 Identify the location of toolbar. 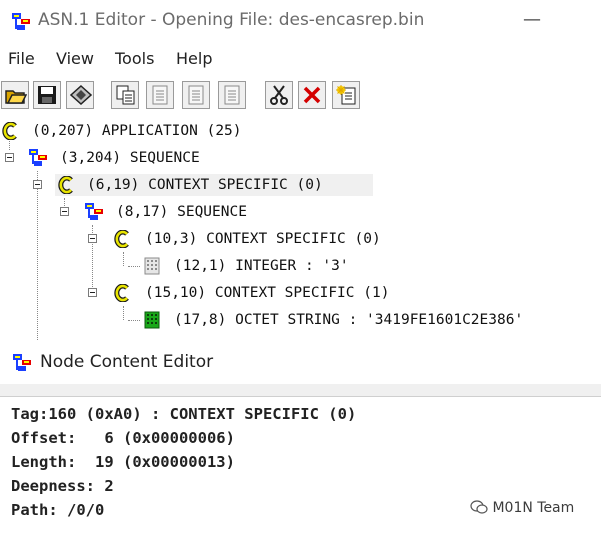
(300, 96).